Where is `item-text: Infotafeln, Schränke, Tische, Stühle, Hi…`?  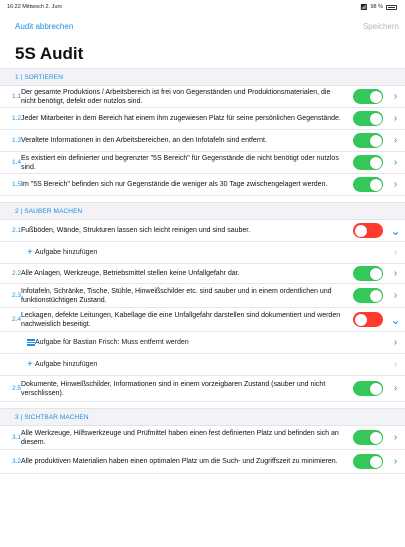
item-text: Infotafeln, Schränke, Tische, Stühle, Hi… is located at coordinates (176, 295).